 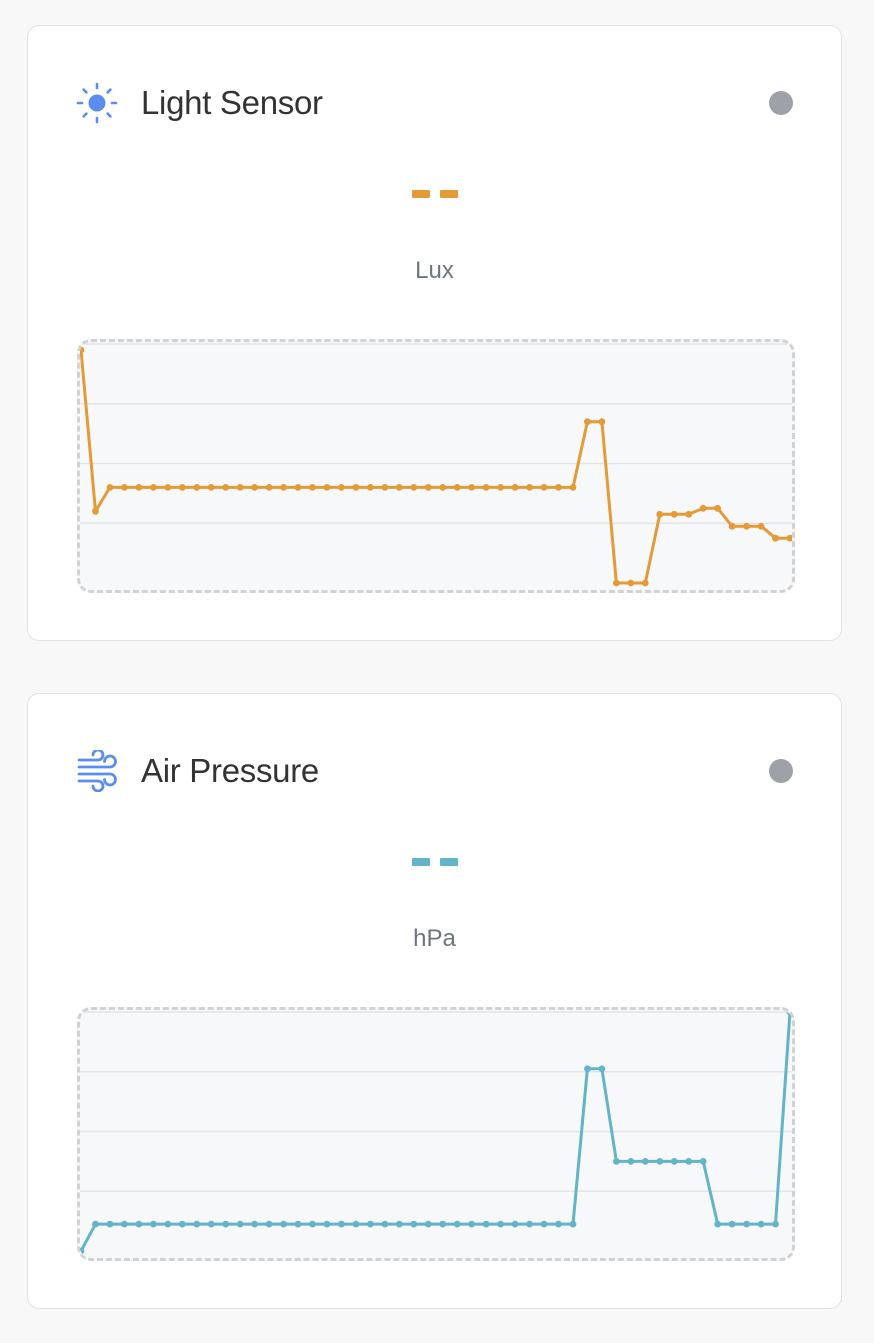 I want to click on card-header: Air Pressure, so click(x=197, y=771).